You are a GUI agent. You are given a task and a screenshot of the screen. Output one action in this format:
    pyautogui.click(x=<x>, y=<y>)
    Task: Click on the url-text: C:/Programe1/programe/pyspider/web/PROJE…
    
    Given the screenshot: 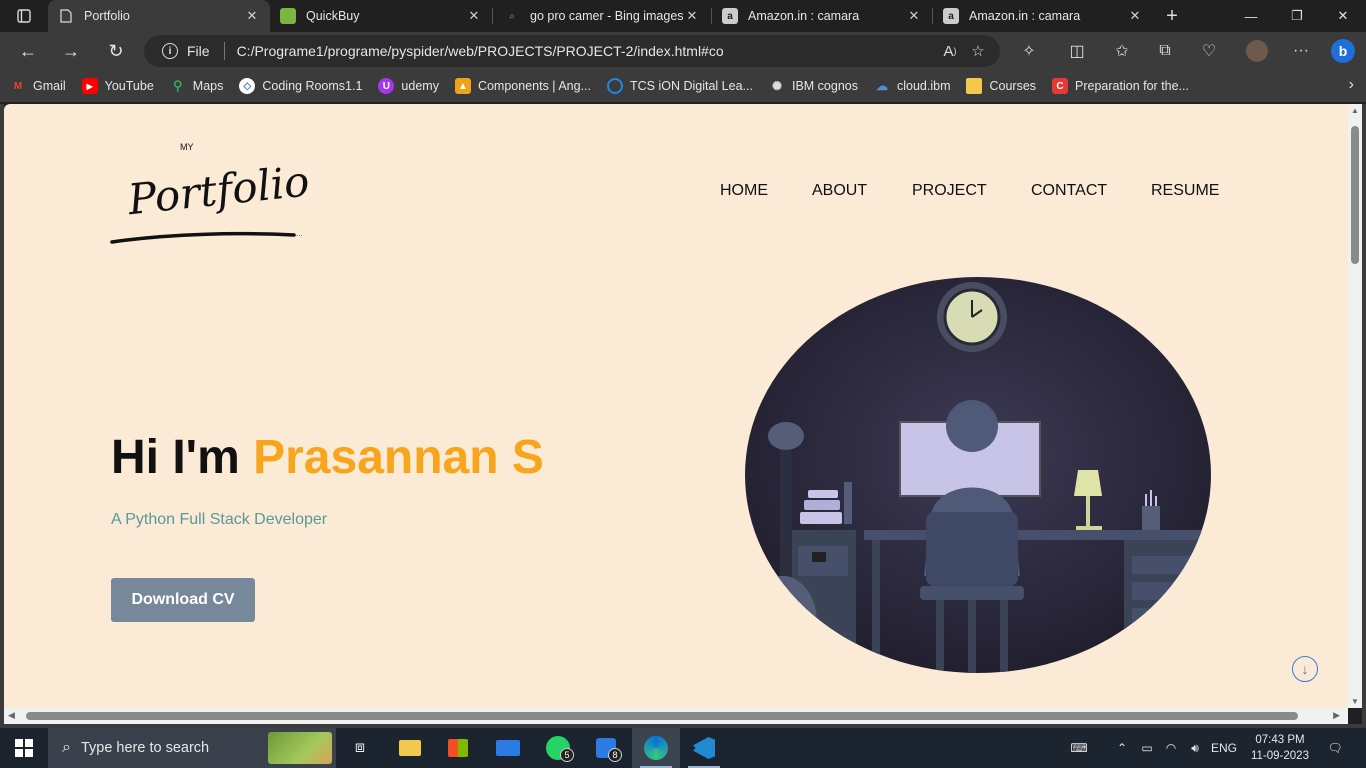 What is the action you would take?
    pyautogui.click(x=586, y=51)
    